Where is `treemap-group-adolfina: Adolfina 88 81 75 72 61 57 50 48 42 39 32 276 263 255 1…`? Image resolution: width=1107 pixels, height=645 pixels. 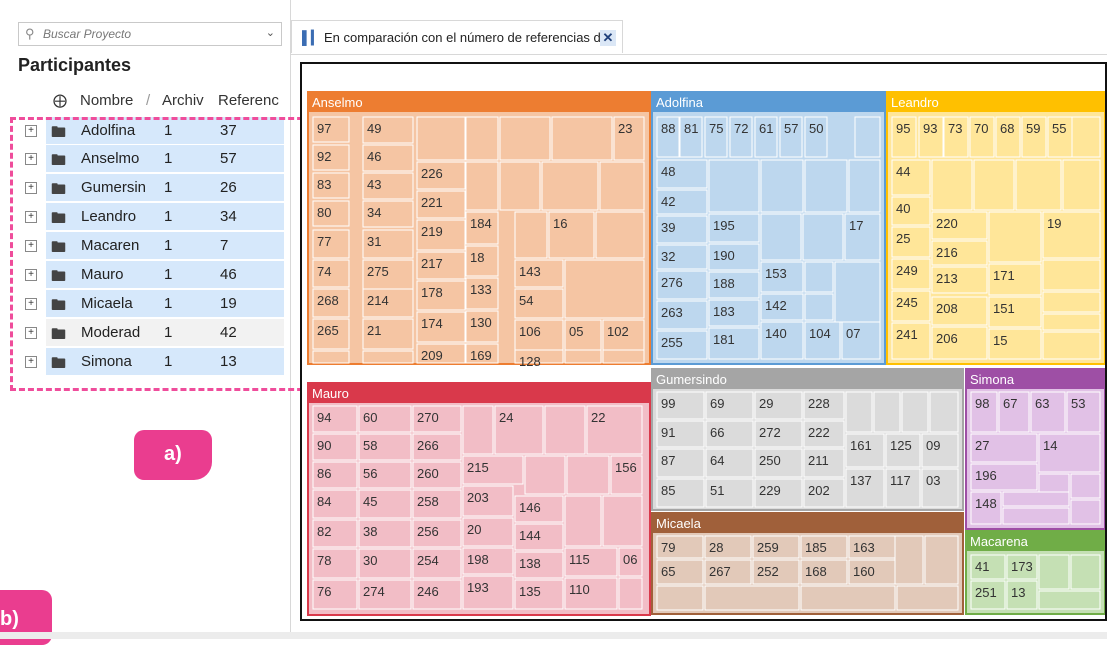 treemap-group-adolfina: Adolfina 88 81 75 72 61 57 50 48 42 39 32 276 263 255 1… is located at coordinates (768, 228).